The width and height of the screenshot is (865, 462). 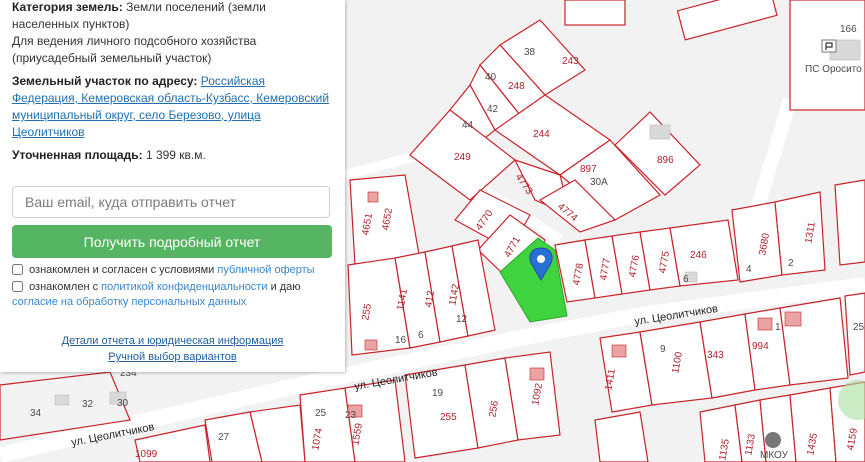 I want to click on plot-label: 38, so click(x=530, y=52).